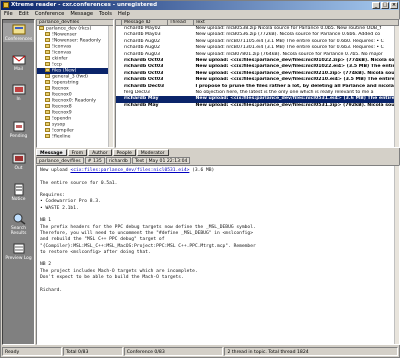  Describe the element at coordinates (50, 14) in the screenshot. I see `menu-conference: Conference` at that location.